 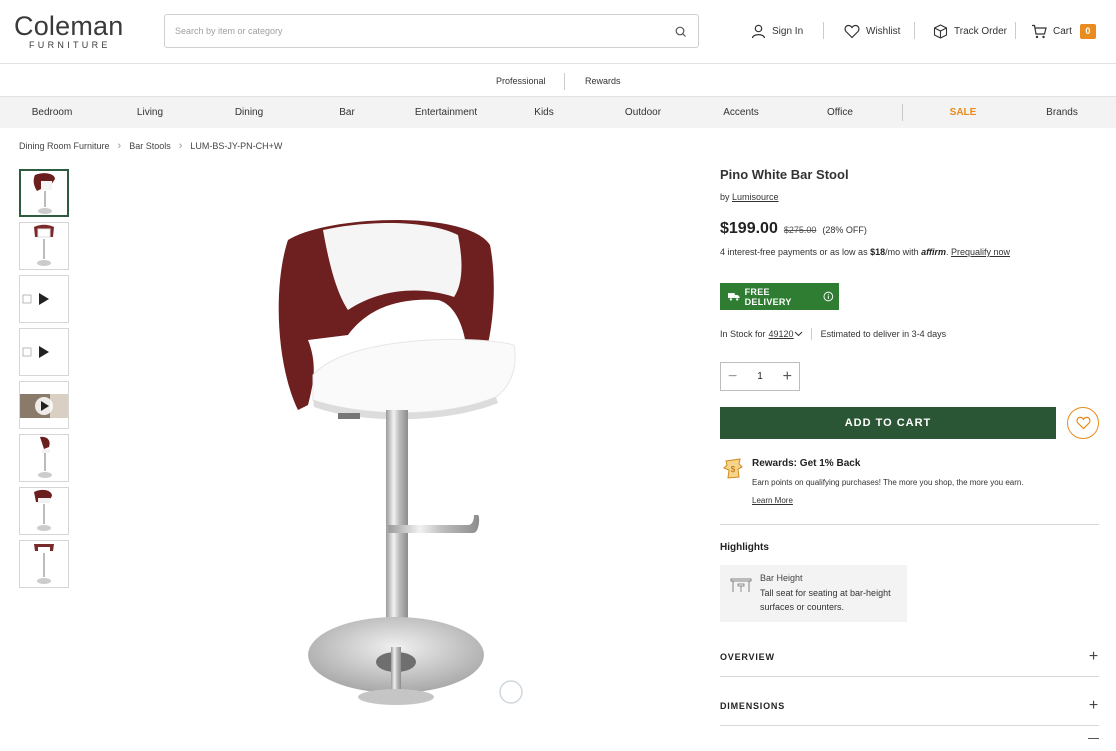 What do you see at coordinates (405, 31) in the screenshot?
I see `search-input` at bounding box center [405, 31].